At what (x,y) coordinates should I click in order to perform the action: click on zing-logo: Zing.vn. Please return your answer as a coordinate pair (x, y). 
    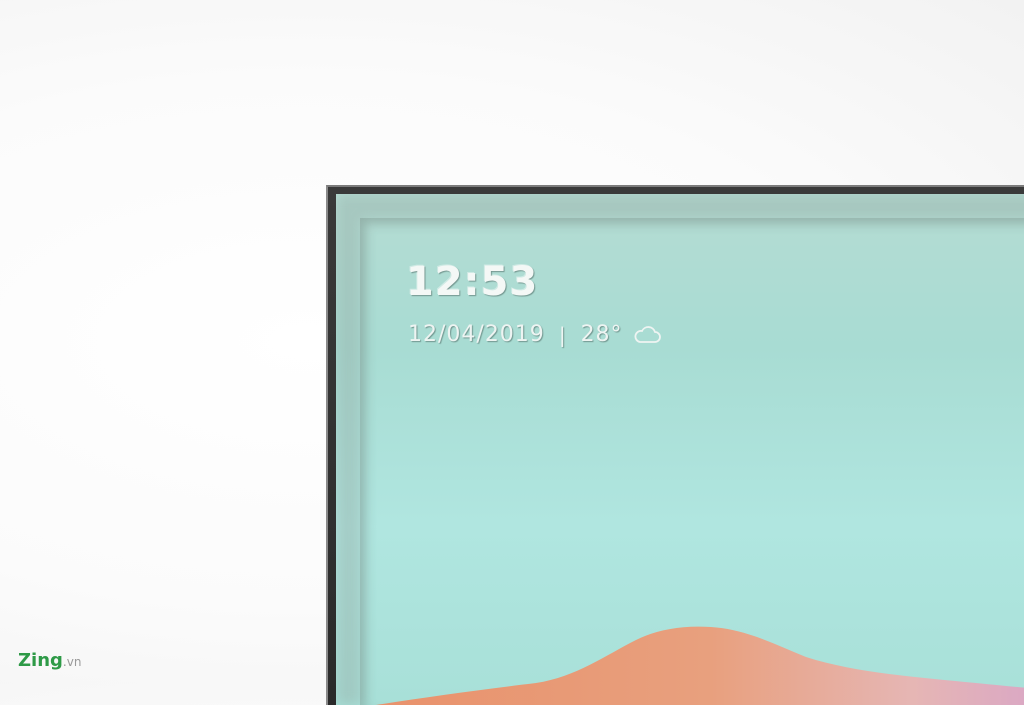
    Looking at the image, I should click on (49, 660).